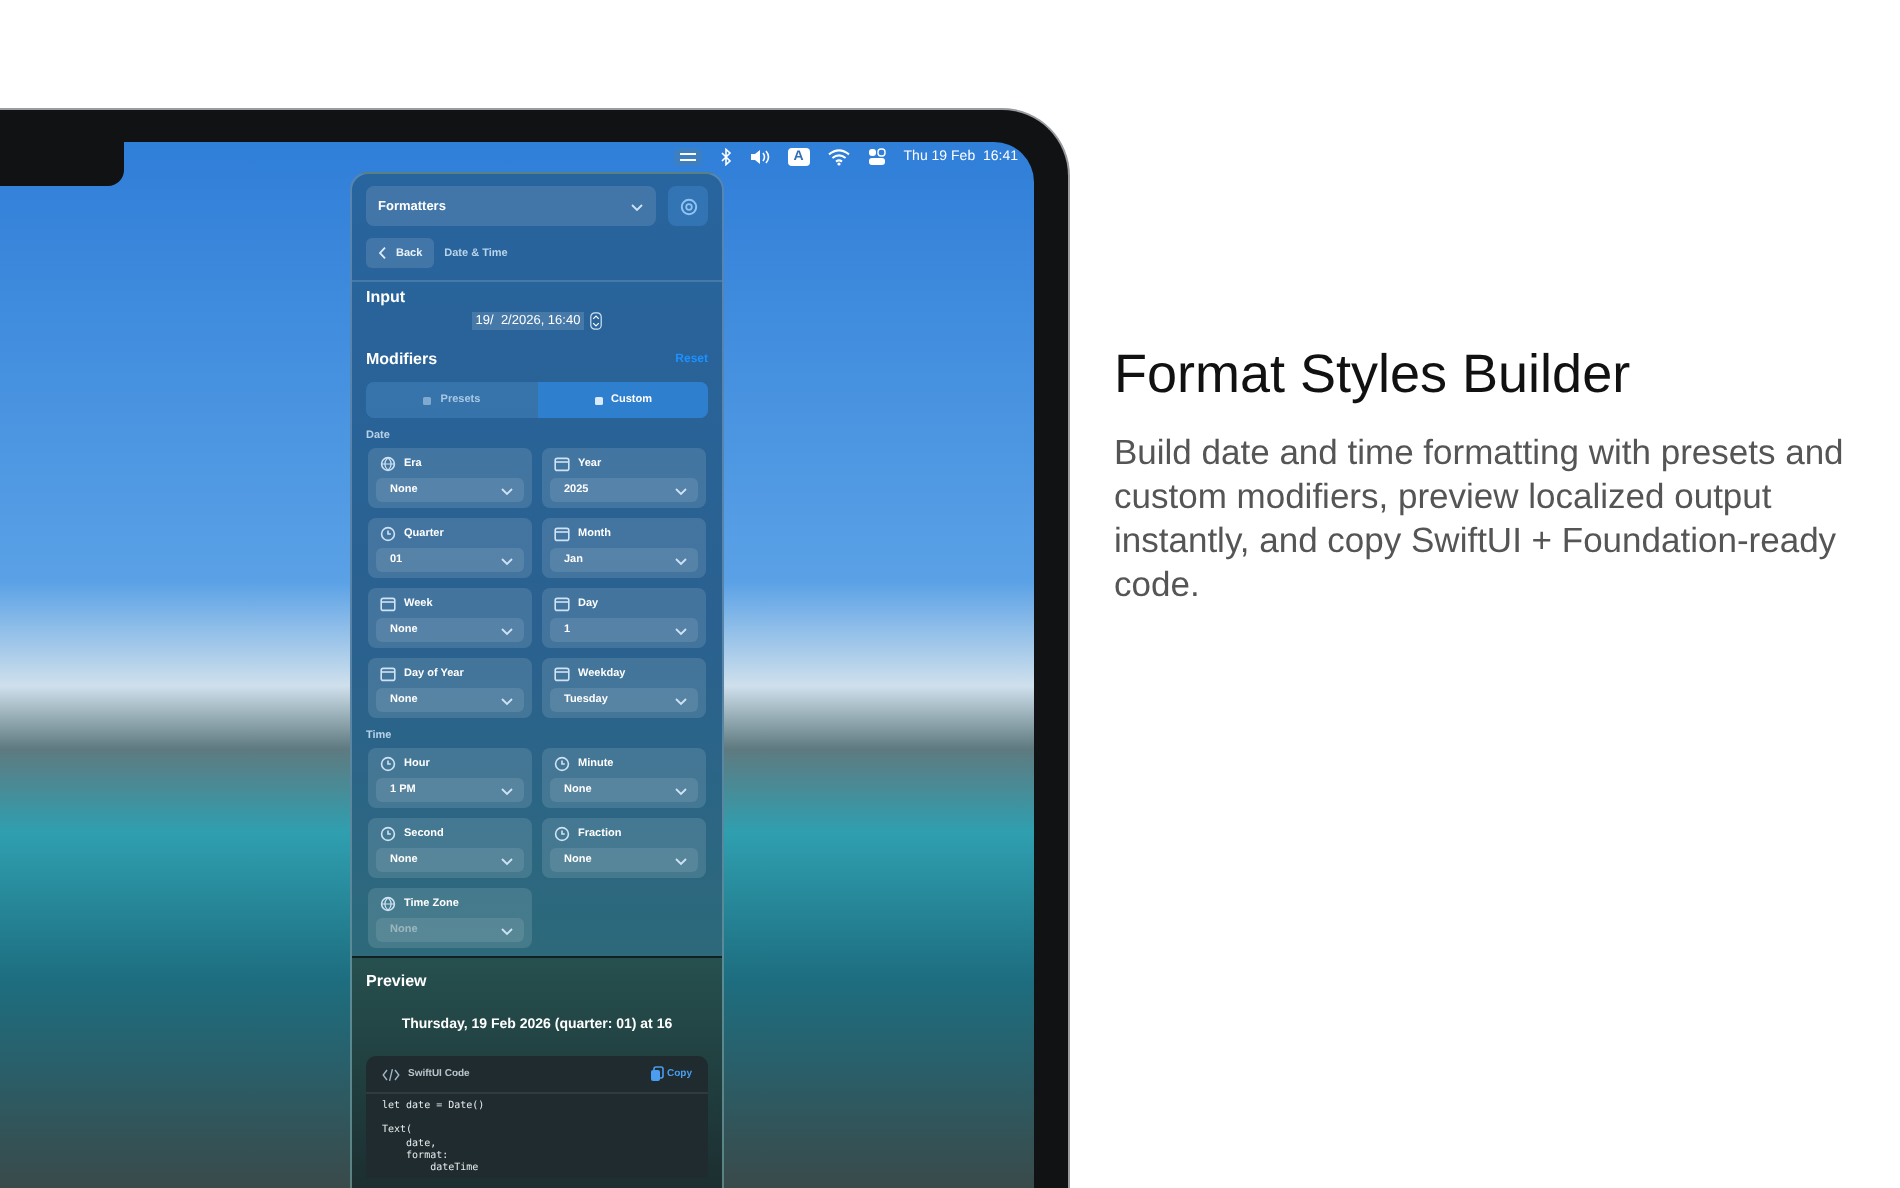 This screenshot has width=1900, height=1188. I want to click on code-icon, so click(391, 1074).